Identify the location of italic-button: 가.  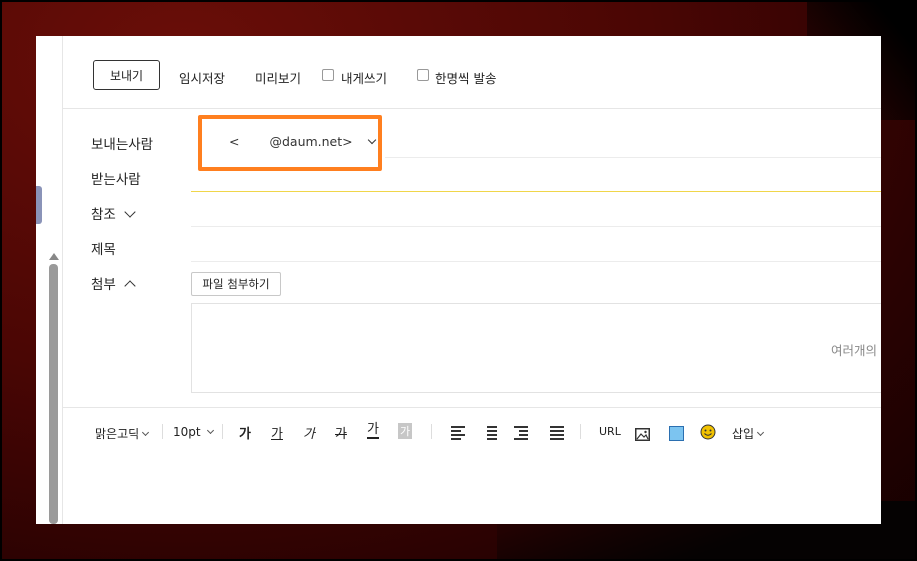
(309, 432).